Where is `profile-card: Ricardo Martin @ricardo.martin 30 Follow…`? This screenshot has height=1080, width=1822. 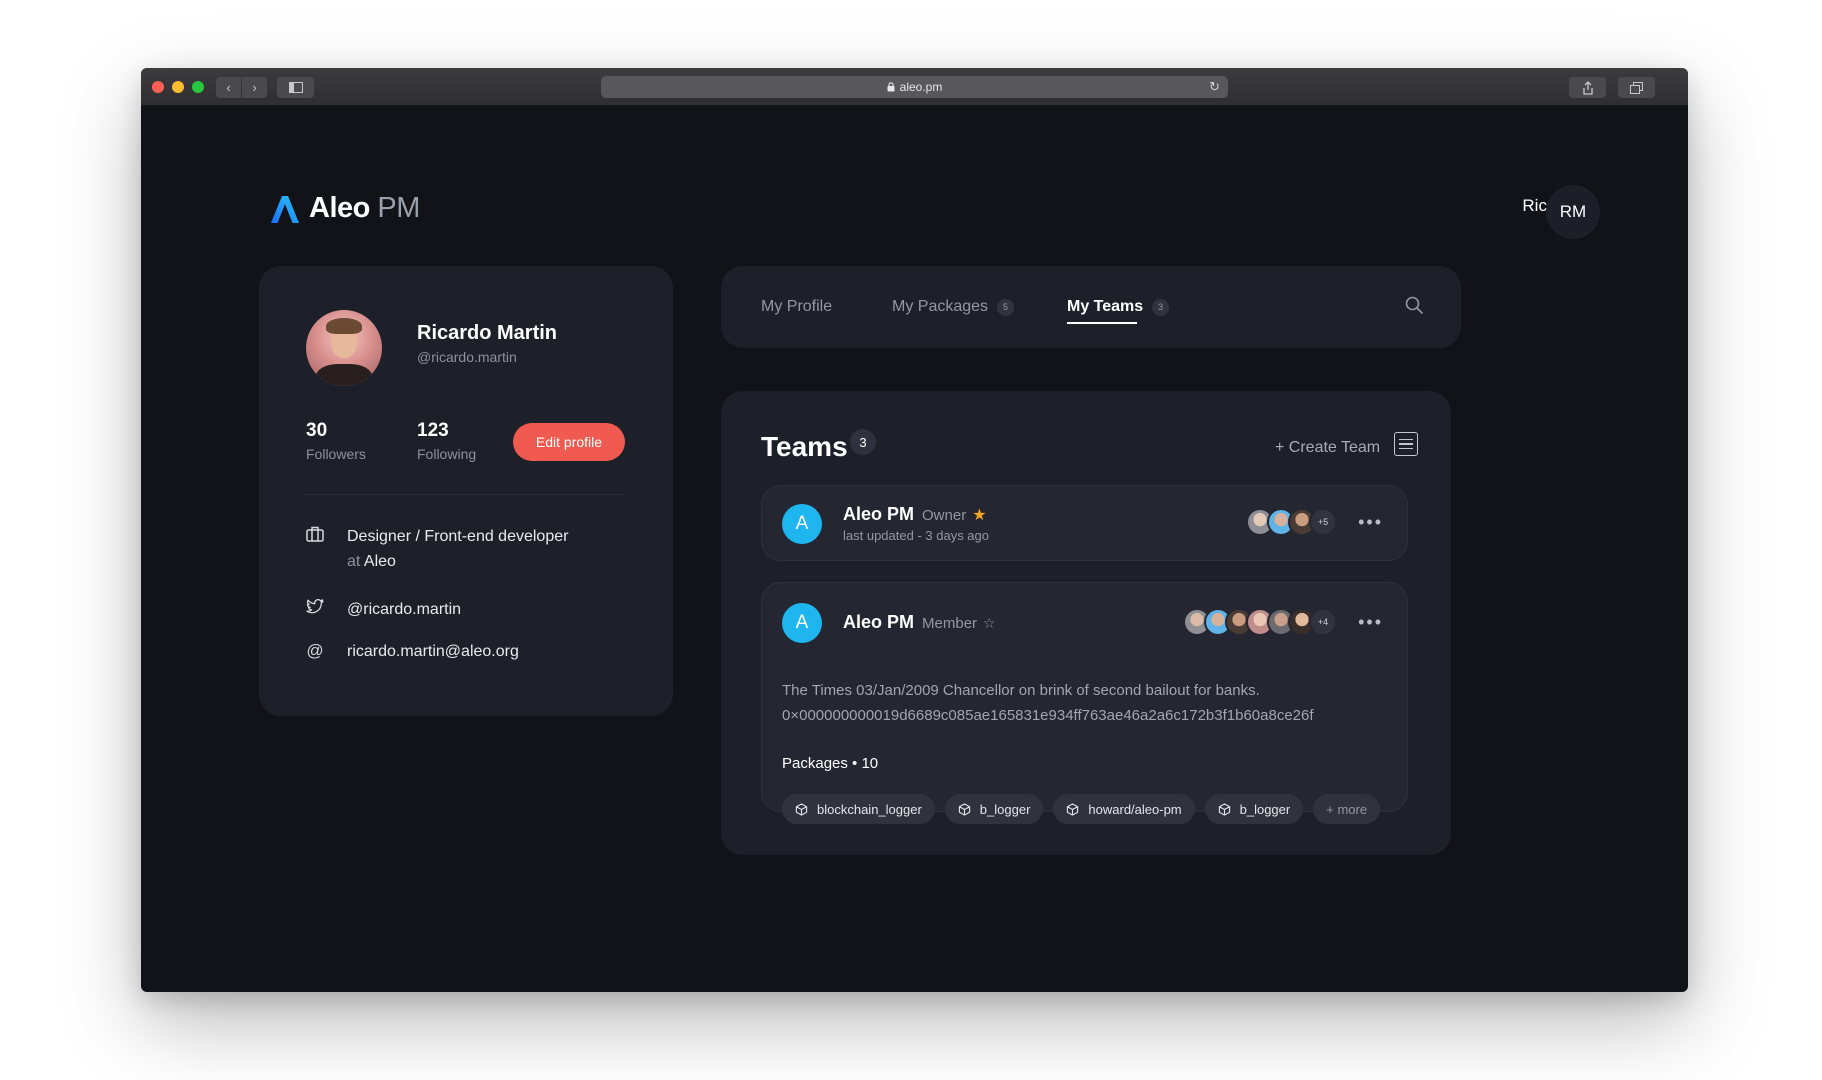
profile-card: Ricardo Martin @ricardo.martin 30 Follow… is located at coordinates (466, 491).